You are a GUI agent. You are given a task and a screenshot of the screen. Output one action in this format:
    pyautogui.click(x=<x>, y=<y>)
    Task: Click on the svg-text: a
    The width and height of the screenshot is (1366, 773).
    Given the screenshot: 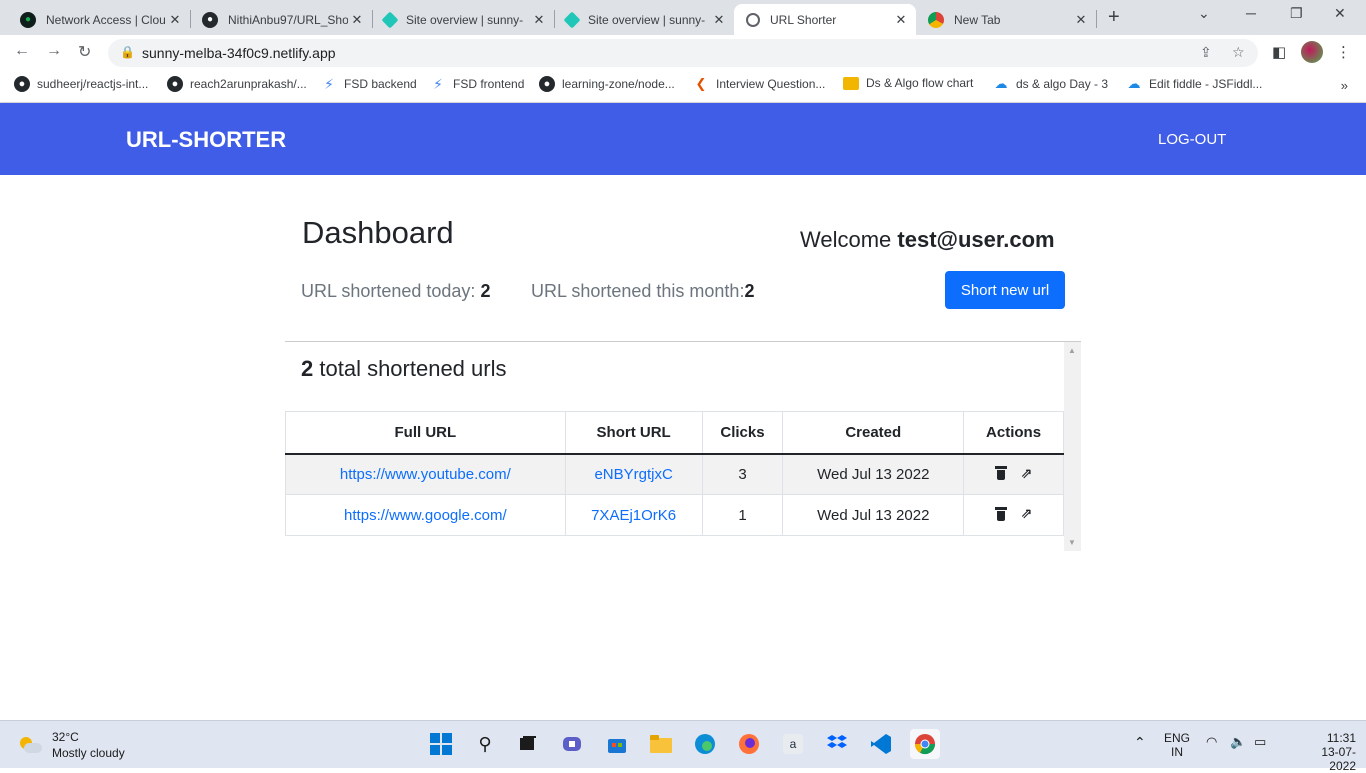 What is the action you would take?
    pyautogui.click(x=793, y=744)
    